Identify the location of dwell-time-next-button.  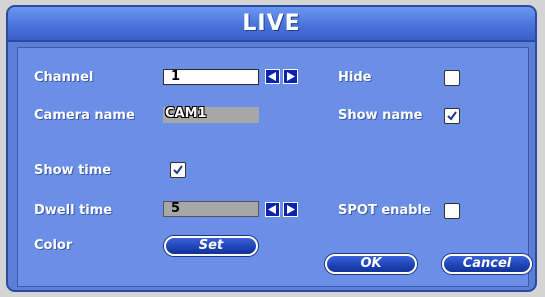
(290, 209).